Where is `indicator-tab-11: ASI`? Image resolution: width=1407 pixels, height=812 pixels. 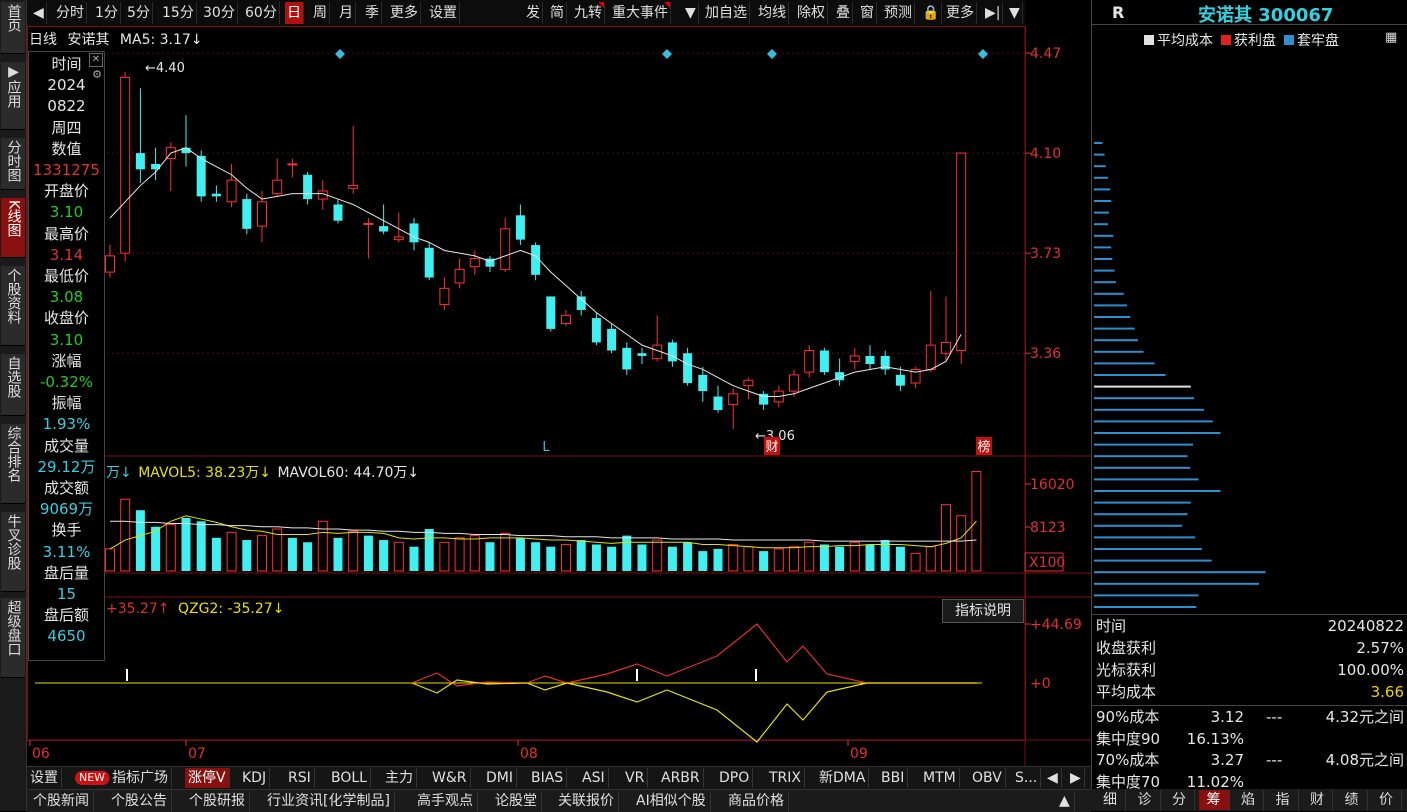
indicator-tab-11: ASI is located at coordinates (594, 778).